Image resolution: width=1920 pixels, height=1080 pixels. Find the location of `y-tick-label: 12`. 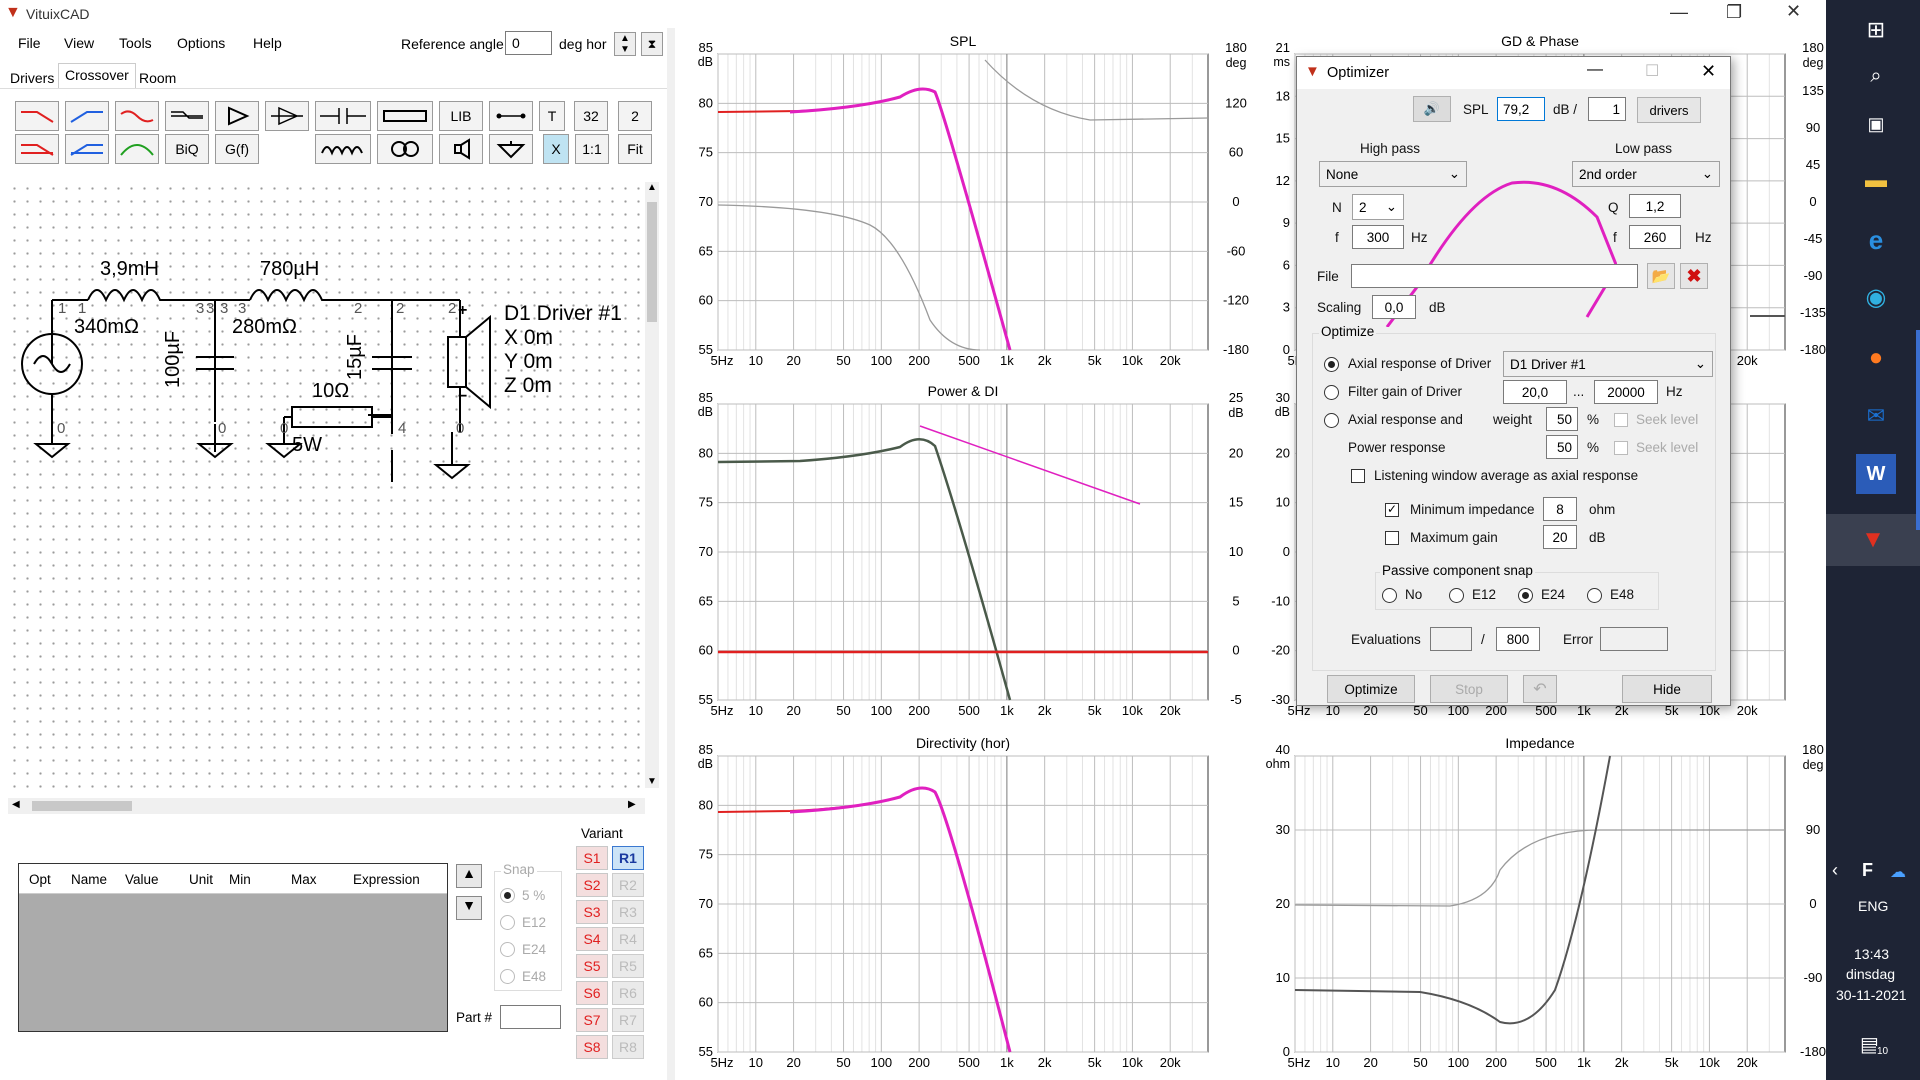

y-tick-label: 12 is located at coordinates (1283, 180).